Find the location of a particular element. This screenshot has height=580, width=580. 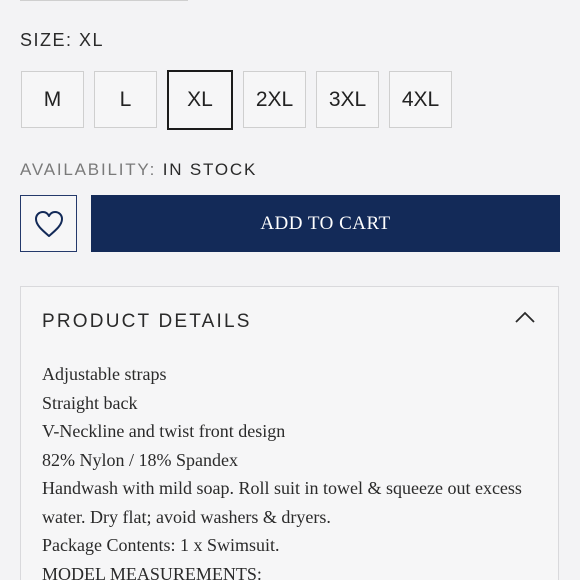

detail-item: MODEL MEASUREMENTS: is located at coordinates (152, 571).